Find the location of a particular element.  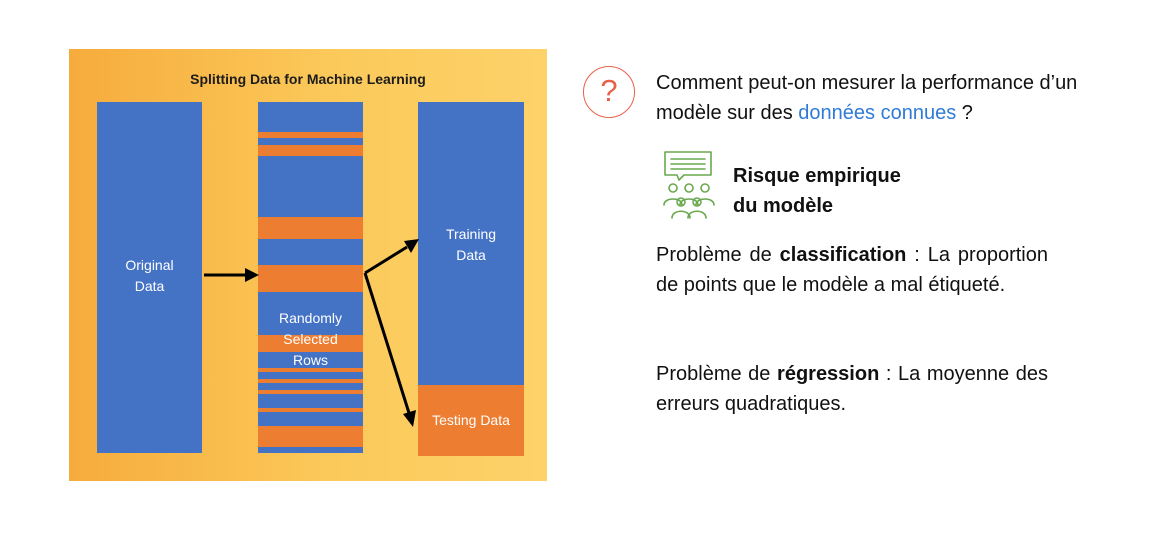

question-text-end: ? is located at coordinates (964, 113).